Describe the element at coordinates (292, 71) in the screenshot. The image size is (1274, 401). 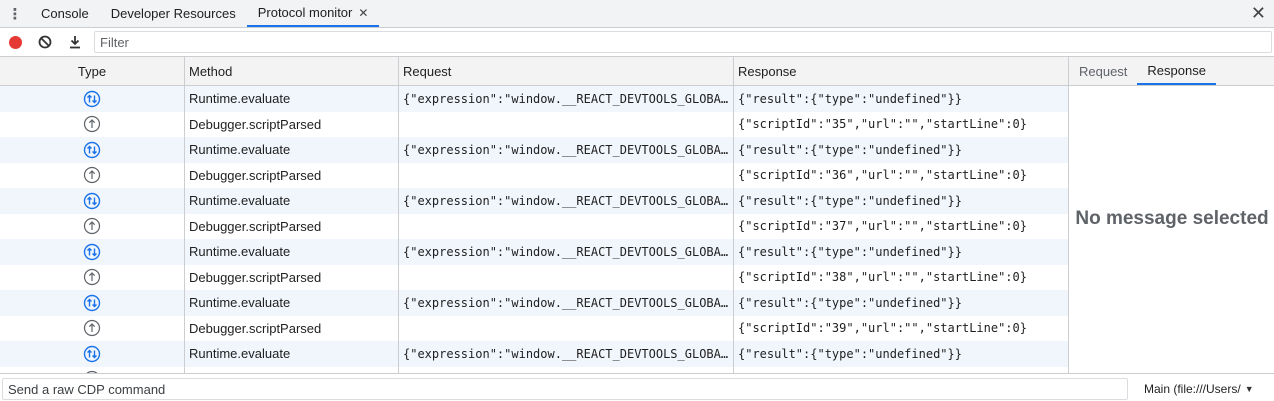
I see `column-header-method: Method` at that location.